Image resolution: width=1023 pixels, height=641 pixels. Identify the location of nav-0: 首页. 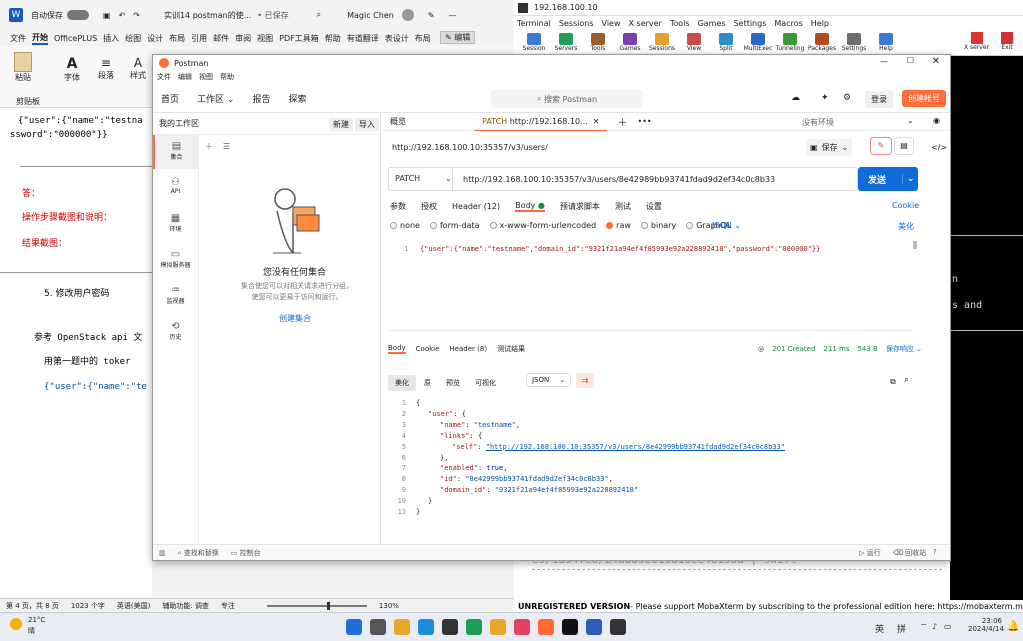
(170, 98).